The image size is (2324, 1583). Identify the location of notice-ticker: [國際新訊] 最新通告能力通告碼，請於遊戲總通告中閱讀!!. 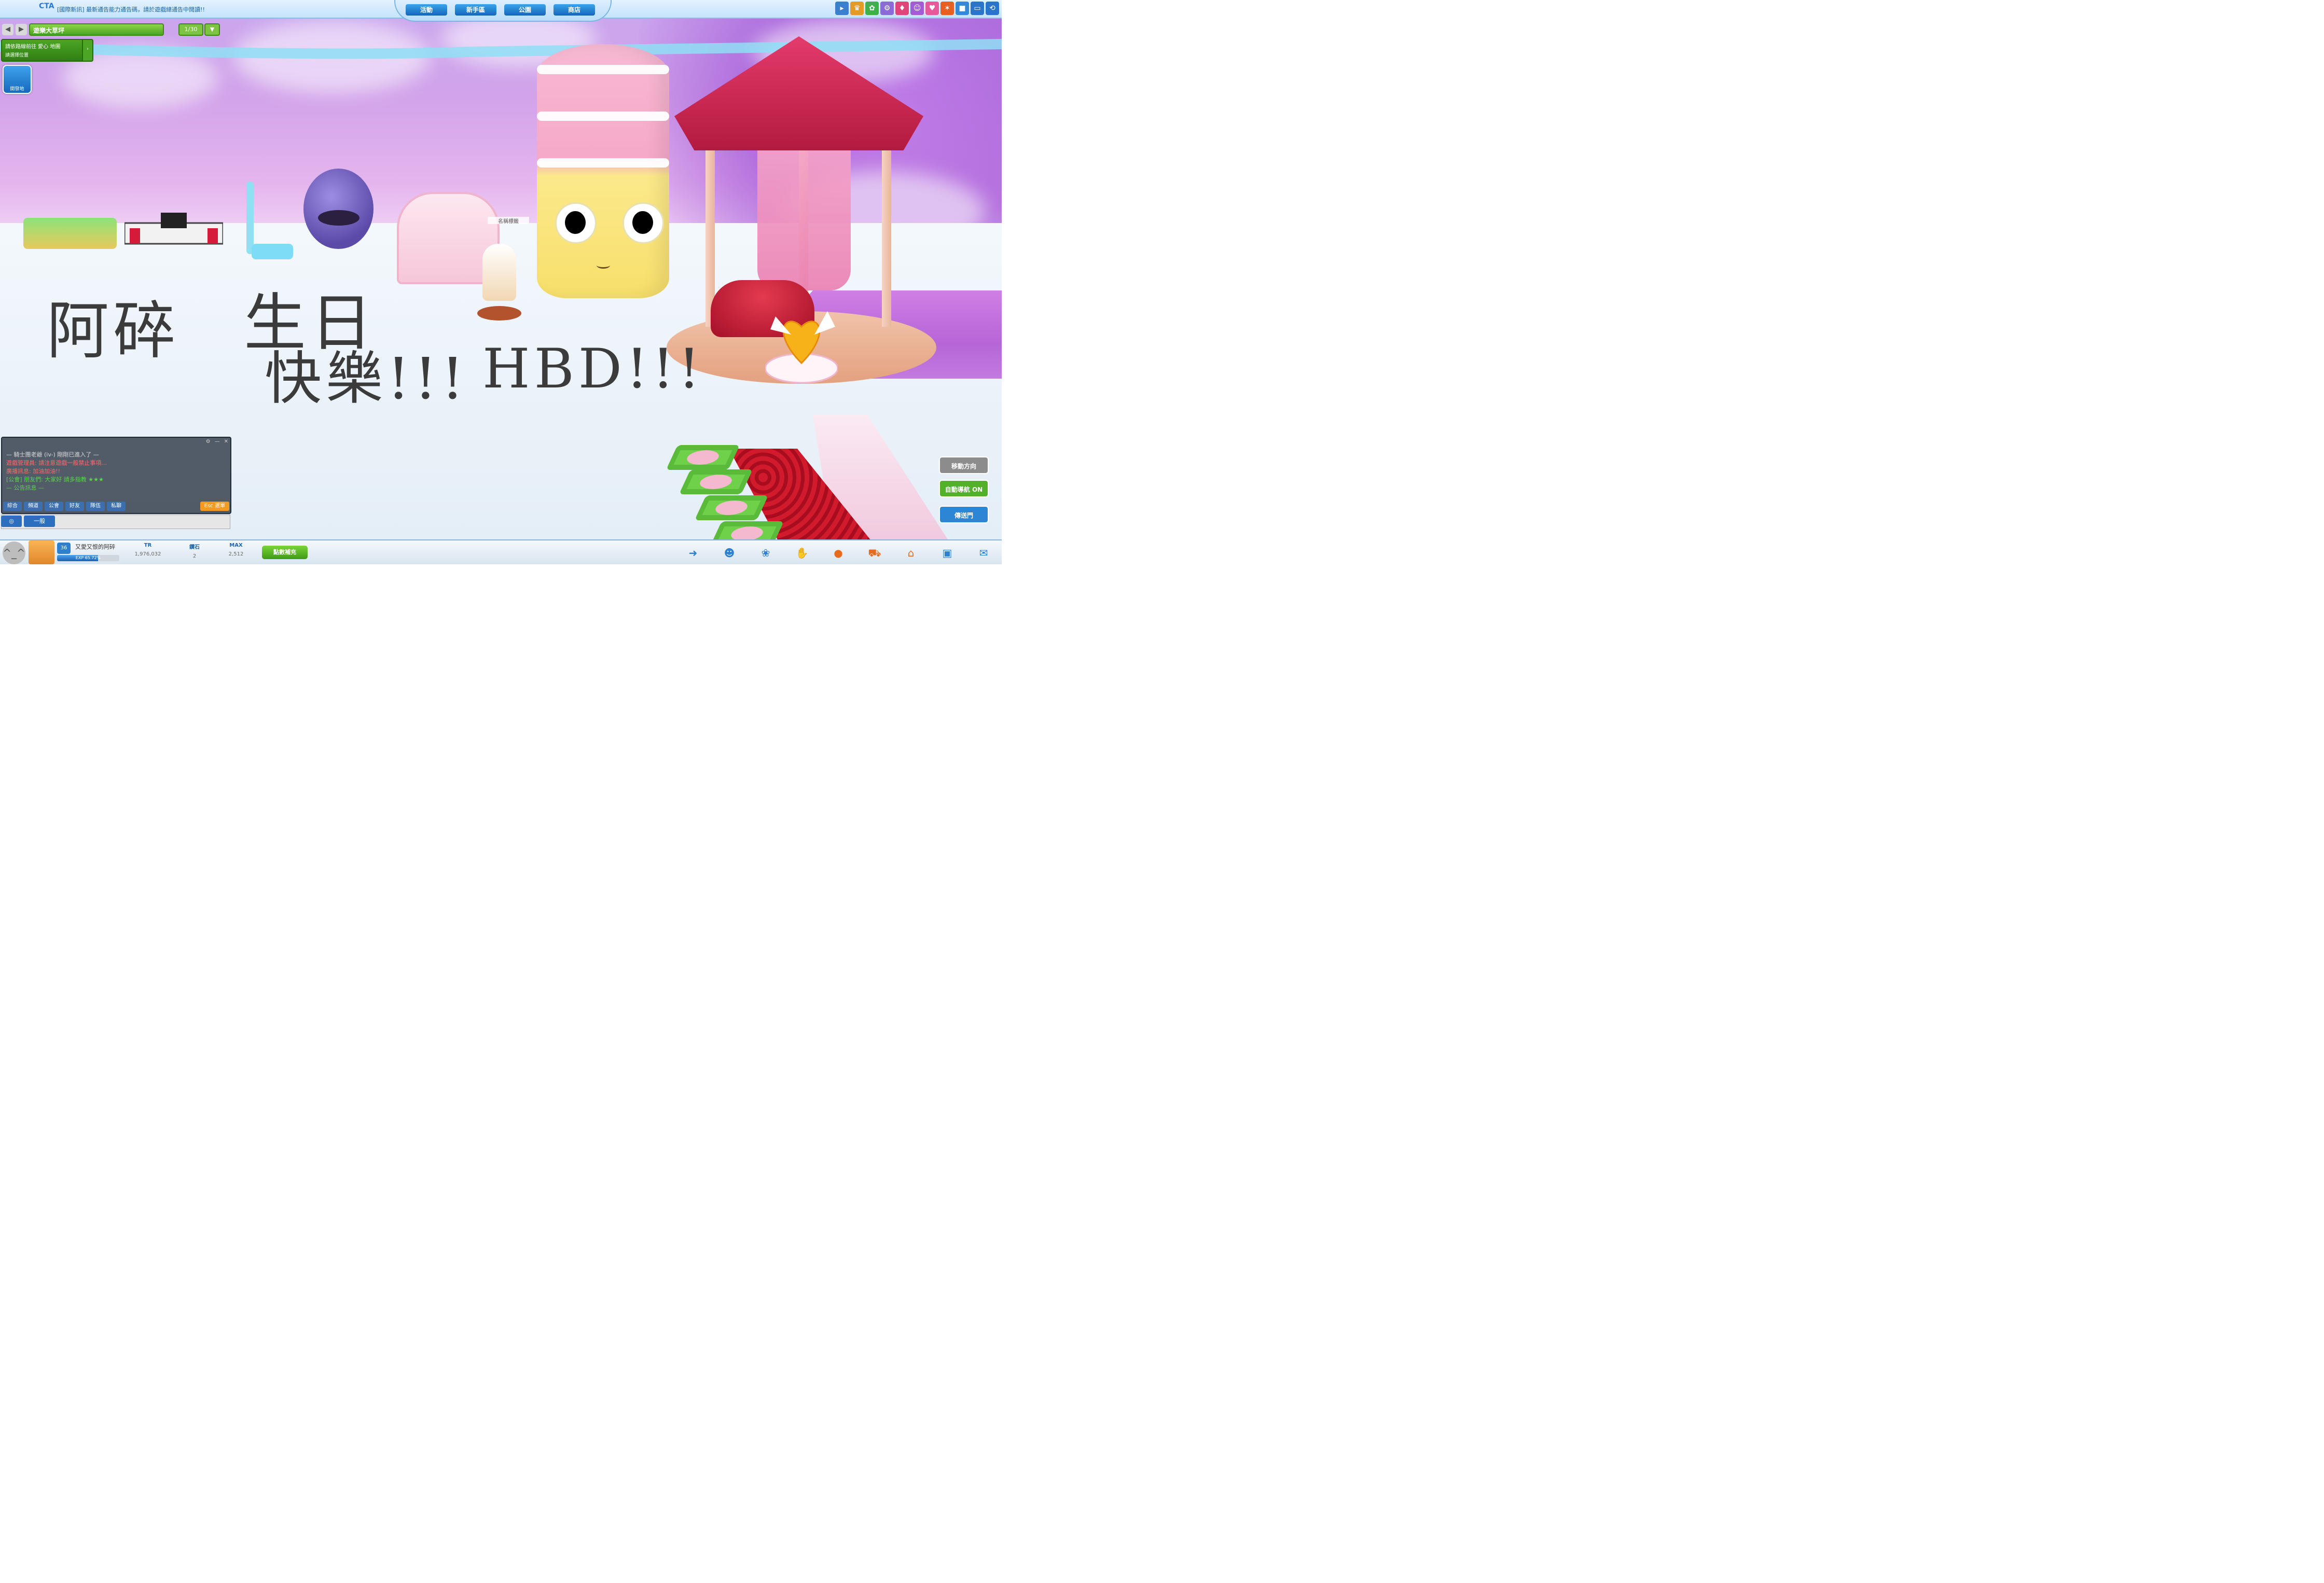
(131, 9).